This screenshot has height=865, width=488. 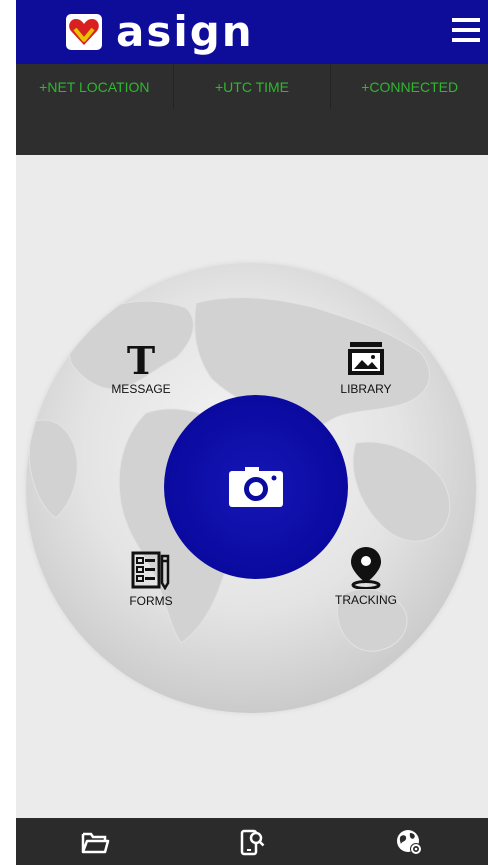 I want to click on status-utc-time: +UTC TIME, so click(x=253, y=86).